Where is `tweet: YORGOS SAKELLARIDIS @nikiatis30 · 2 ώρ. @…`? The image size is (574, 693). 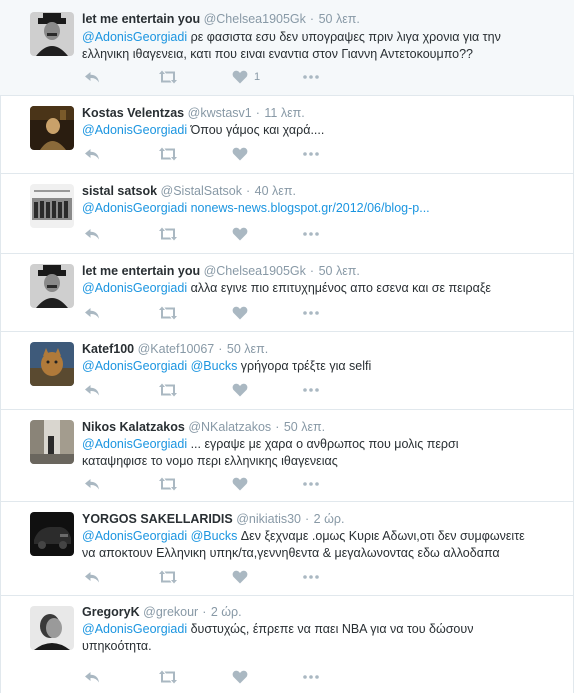
tweet: YORGOS SAKELLARIDIS @nikiatis30 · 2 ώρ. @… is located at coordinates (287, 549).